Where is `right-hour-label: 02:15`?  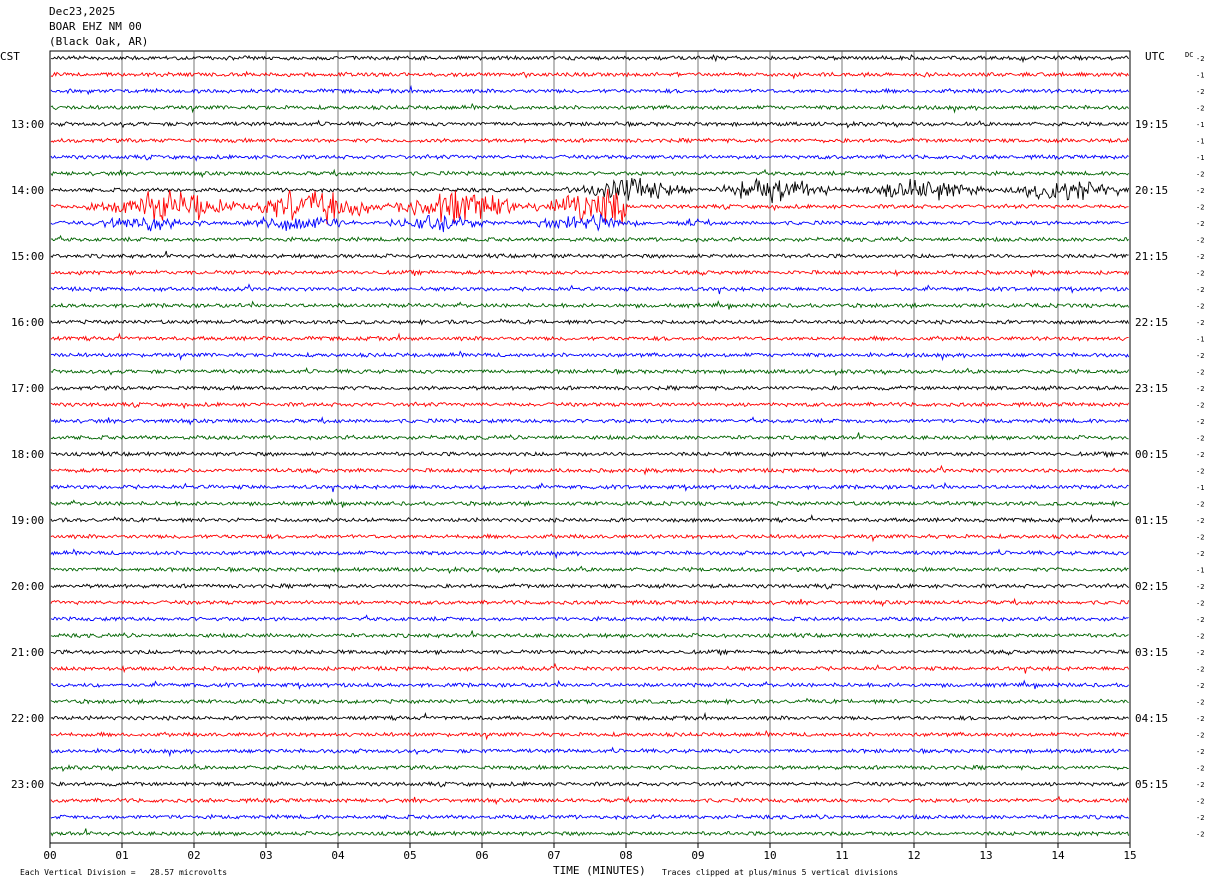 right-hour-label: 02:15 is located at coordinates (1151, 586).